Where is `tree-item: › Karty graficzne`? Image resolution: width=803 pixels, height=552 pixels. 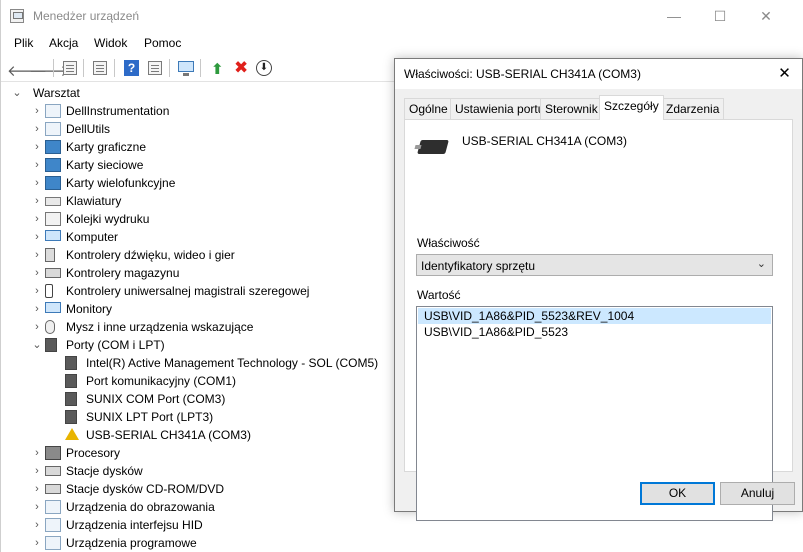 tree-item: › Karty graficzne is located at coordinates (201, 147).